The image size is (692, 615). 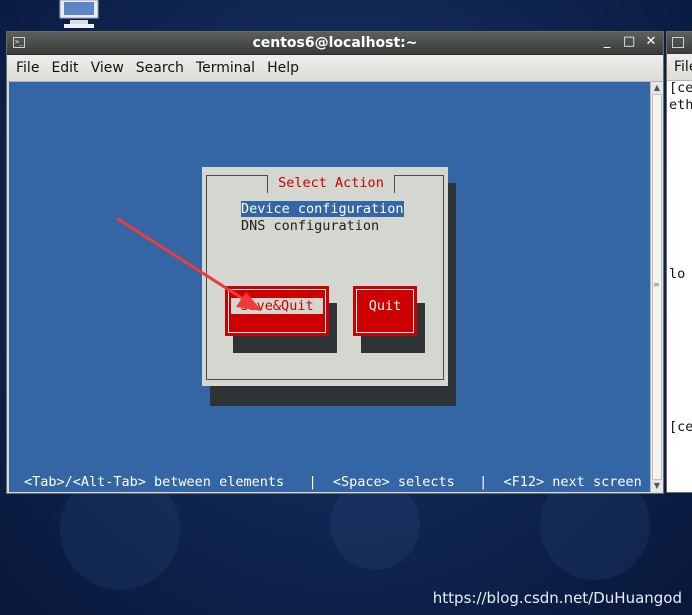 I want to click on minimize-button: _, so click(x=607, y=41).